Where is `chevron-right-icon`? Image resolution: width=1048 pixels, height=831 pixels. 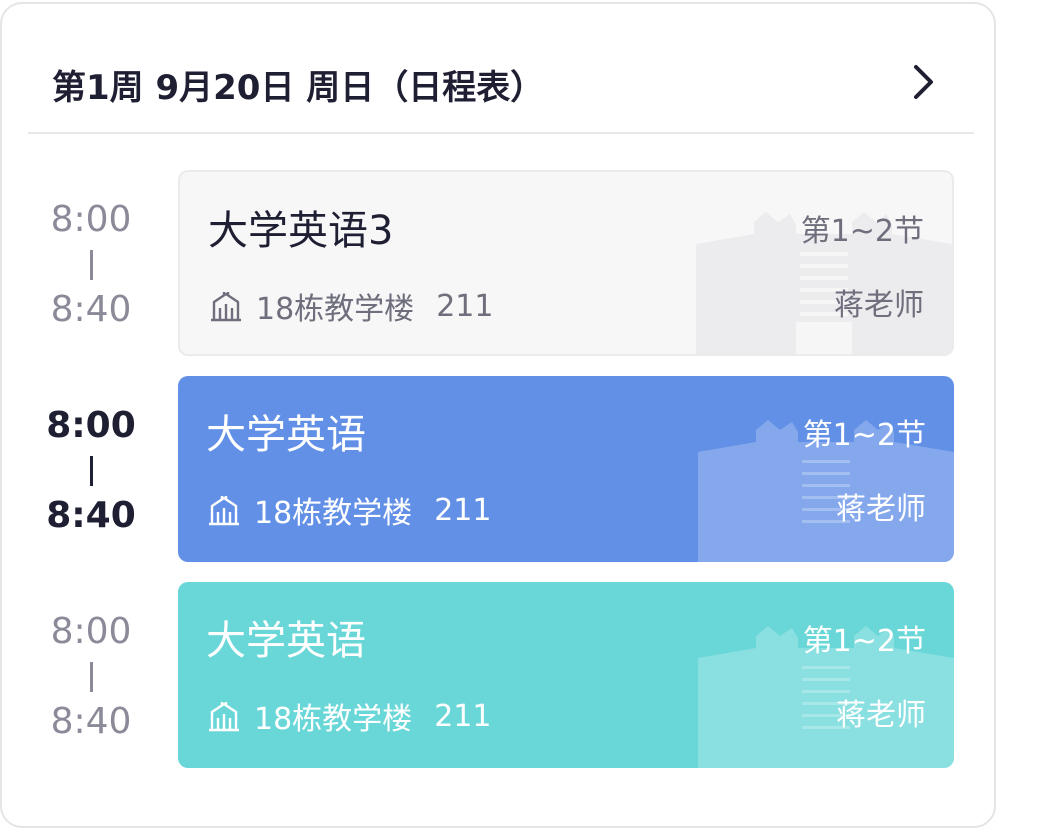
chevron-right-icon is located at coordinates (923, 82).